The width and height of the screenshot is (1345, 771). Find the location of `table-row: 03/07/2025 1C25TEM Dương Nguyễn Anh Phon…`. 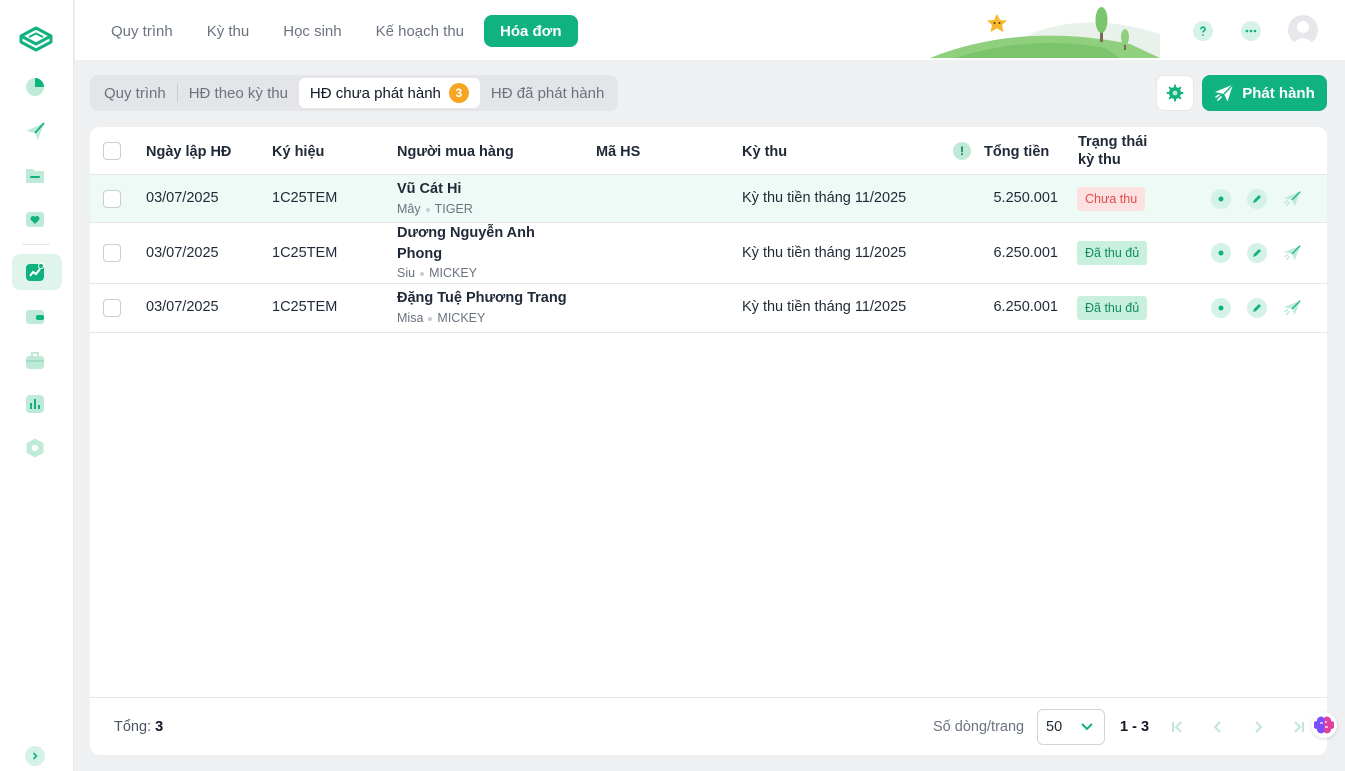

table-row: 03/07/2025 1C25TEM Dương Nguyễn Anh Phon… is located at coordinates (708, 253).